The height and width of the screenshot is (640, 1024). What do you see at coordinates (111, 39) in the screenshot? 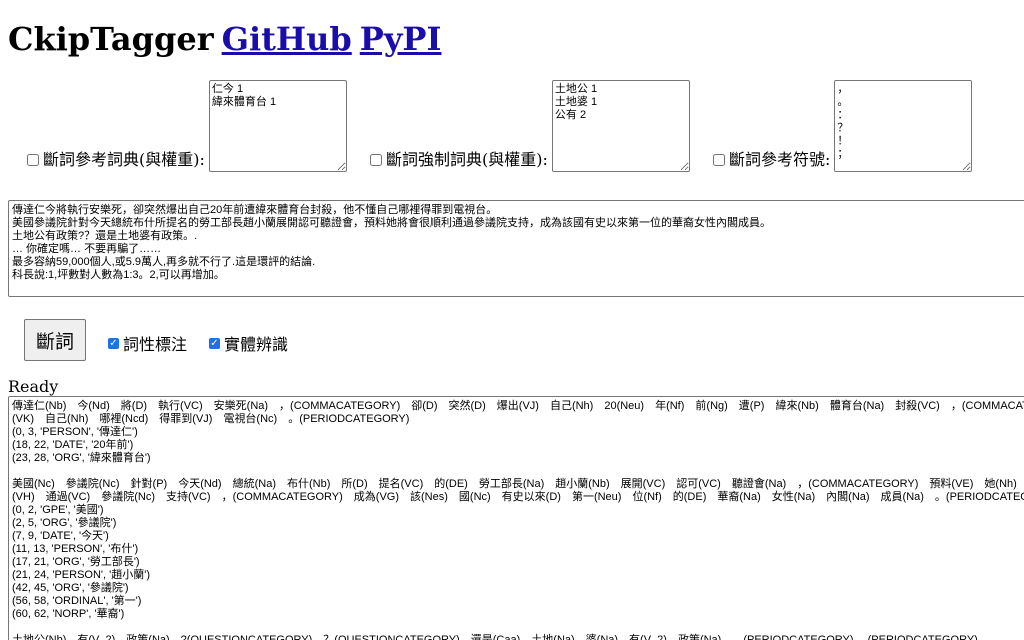
I see `app-name: CkipTagger` at bounding box center [111, 39].